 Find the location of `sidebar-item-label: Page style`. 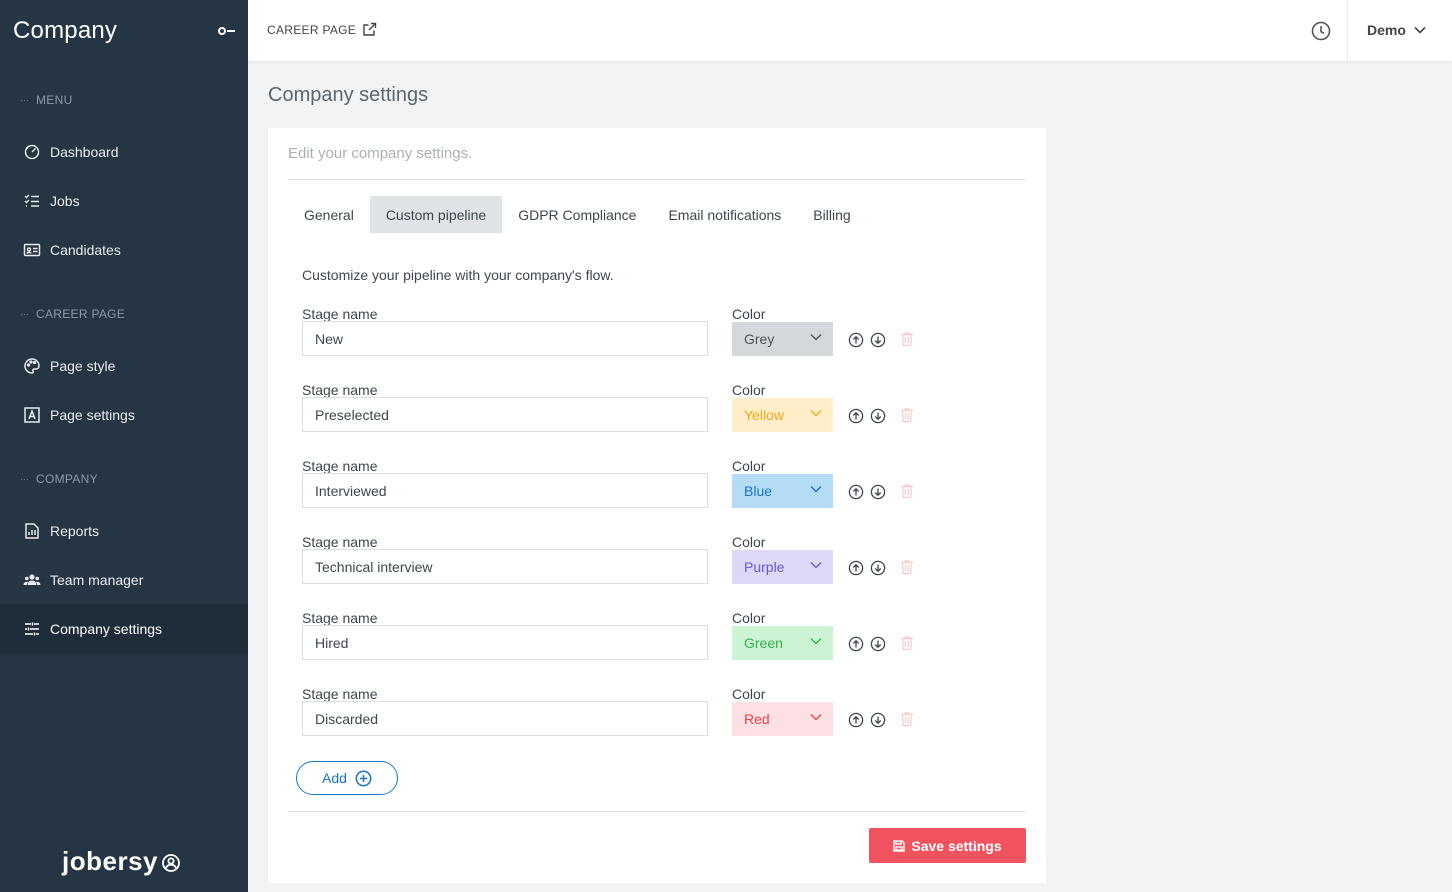

sidebar-item-label: Page style is located at coordinates (83, 365).